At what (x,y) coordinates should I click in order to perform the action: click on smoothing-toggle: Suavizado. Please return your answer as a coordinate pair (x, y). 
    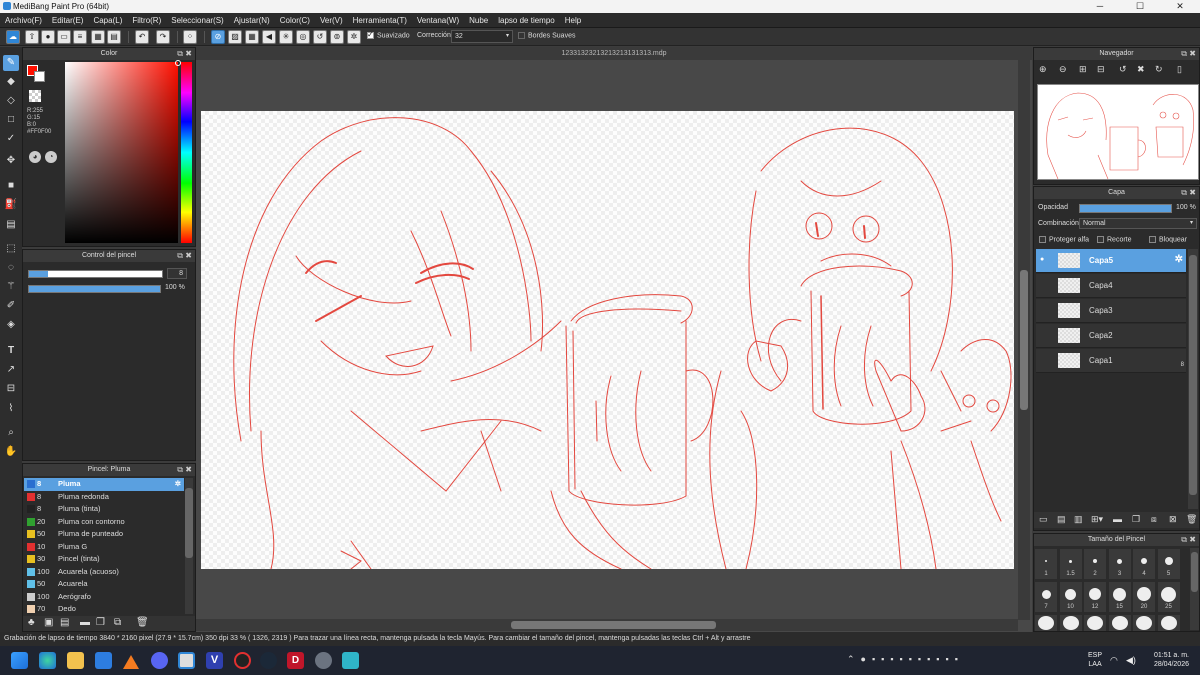
    Looking at the image, I should click on (388, 34).